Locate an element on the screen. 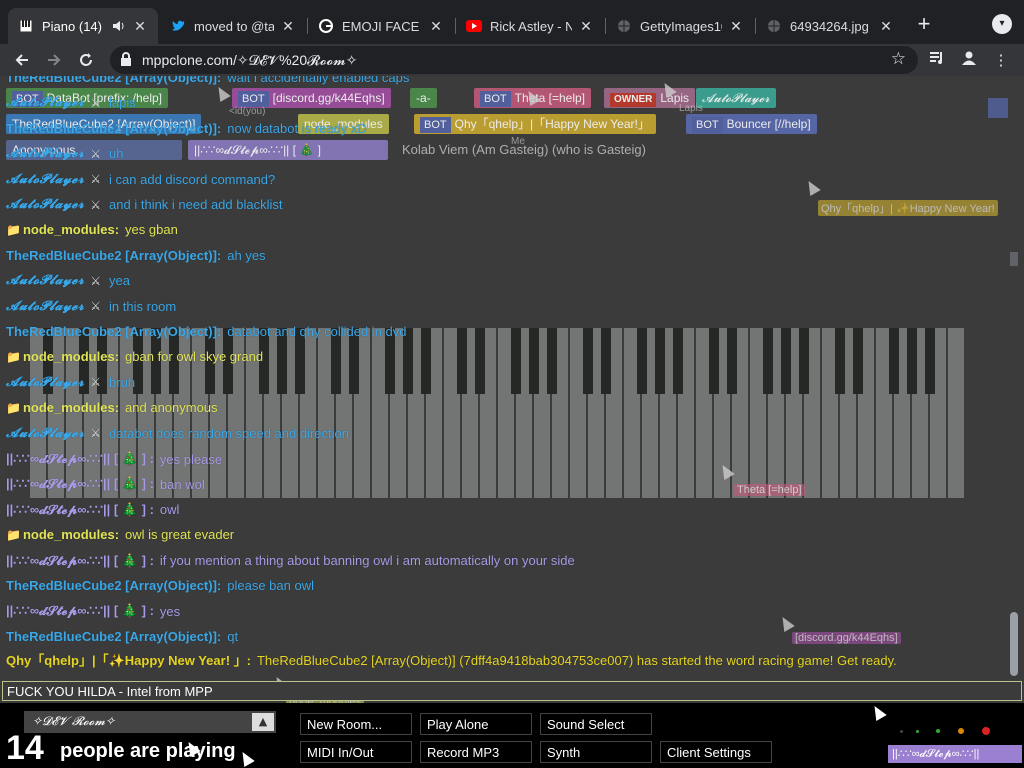  midi-button: MIDI In/Out is located at coordinates (356, 752).